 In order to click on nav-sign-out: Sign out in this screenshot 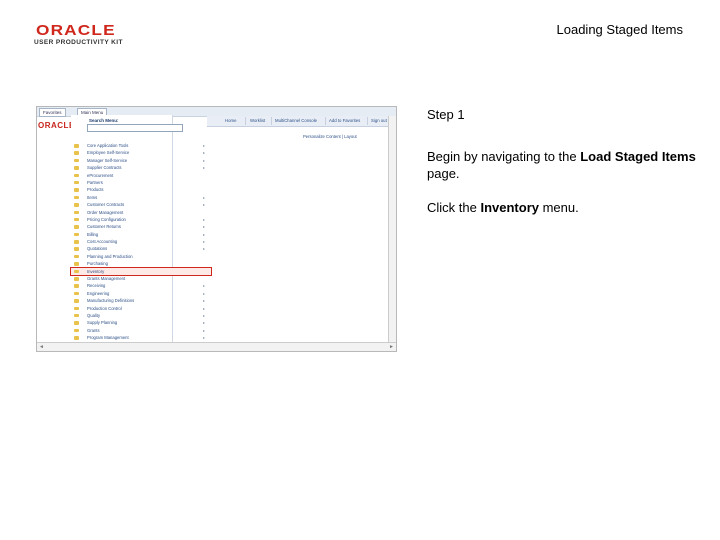, I will do `click(379, 121)`.